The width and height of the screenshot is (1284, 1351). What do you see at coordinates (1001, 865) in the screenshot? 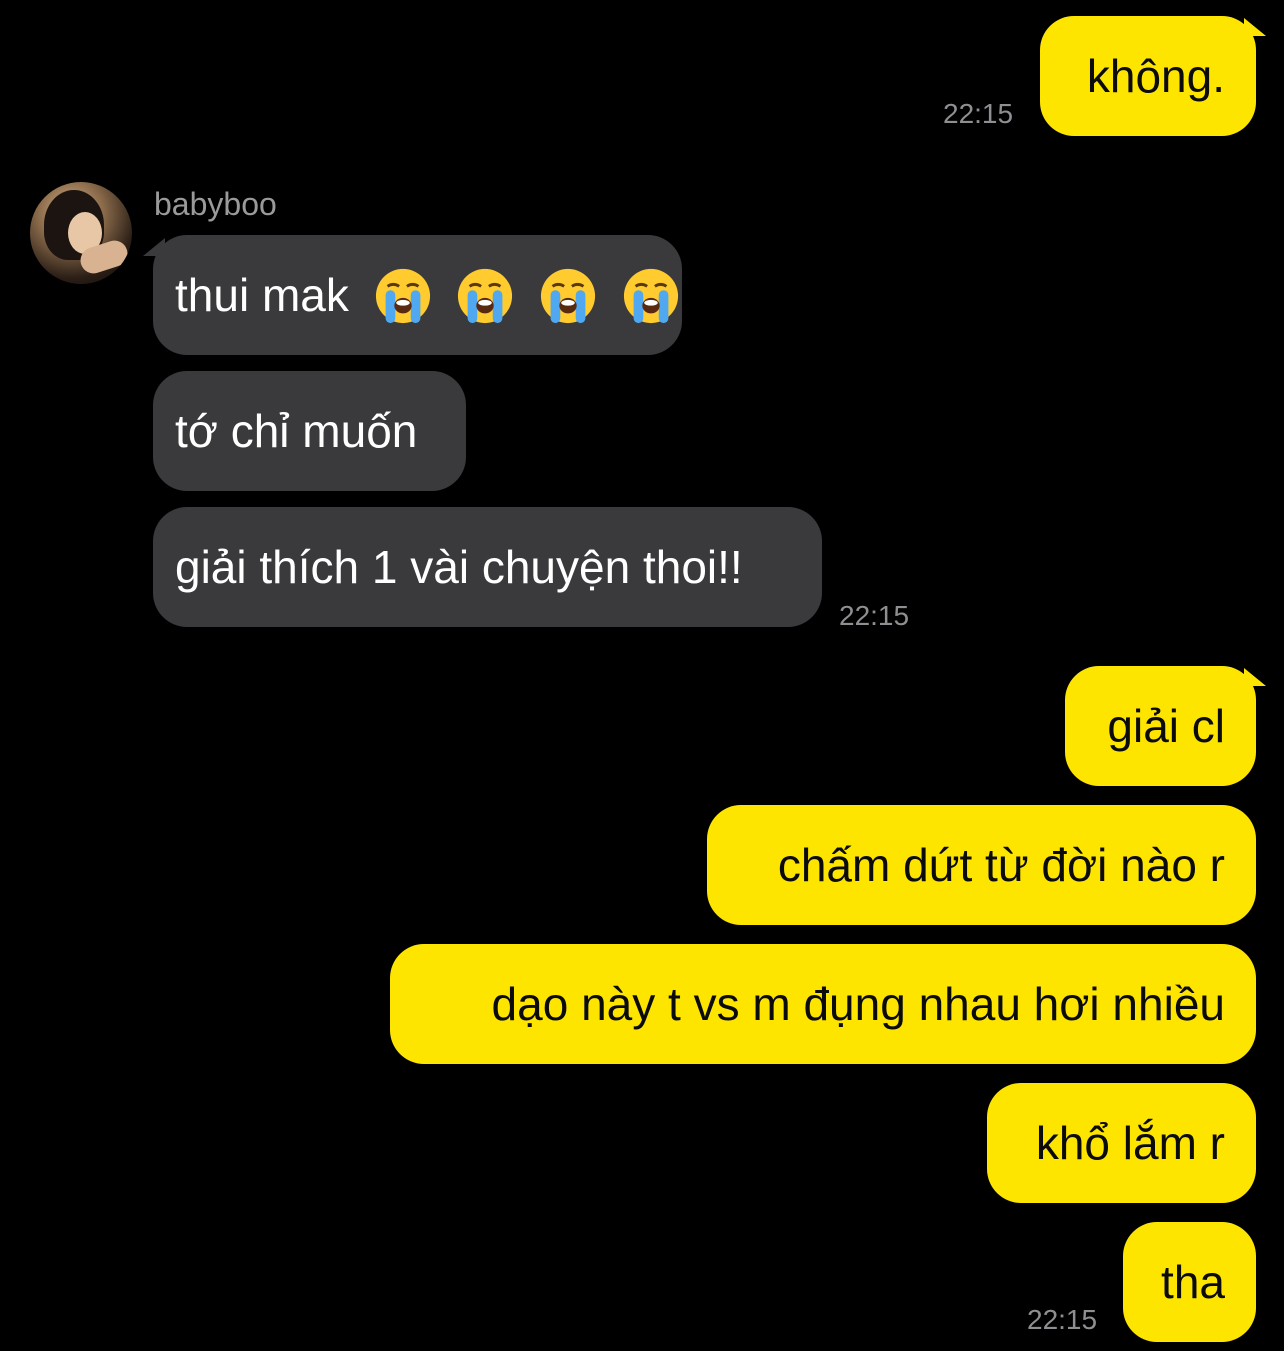
I see `message-text: chấm dứt từ đời nào r` at bounding box center [1001, 865].